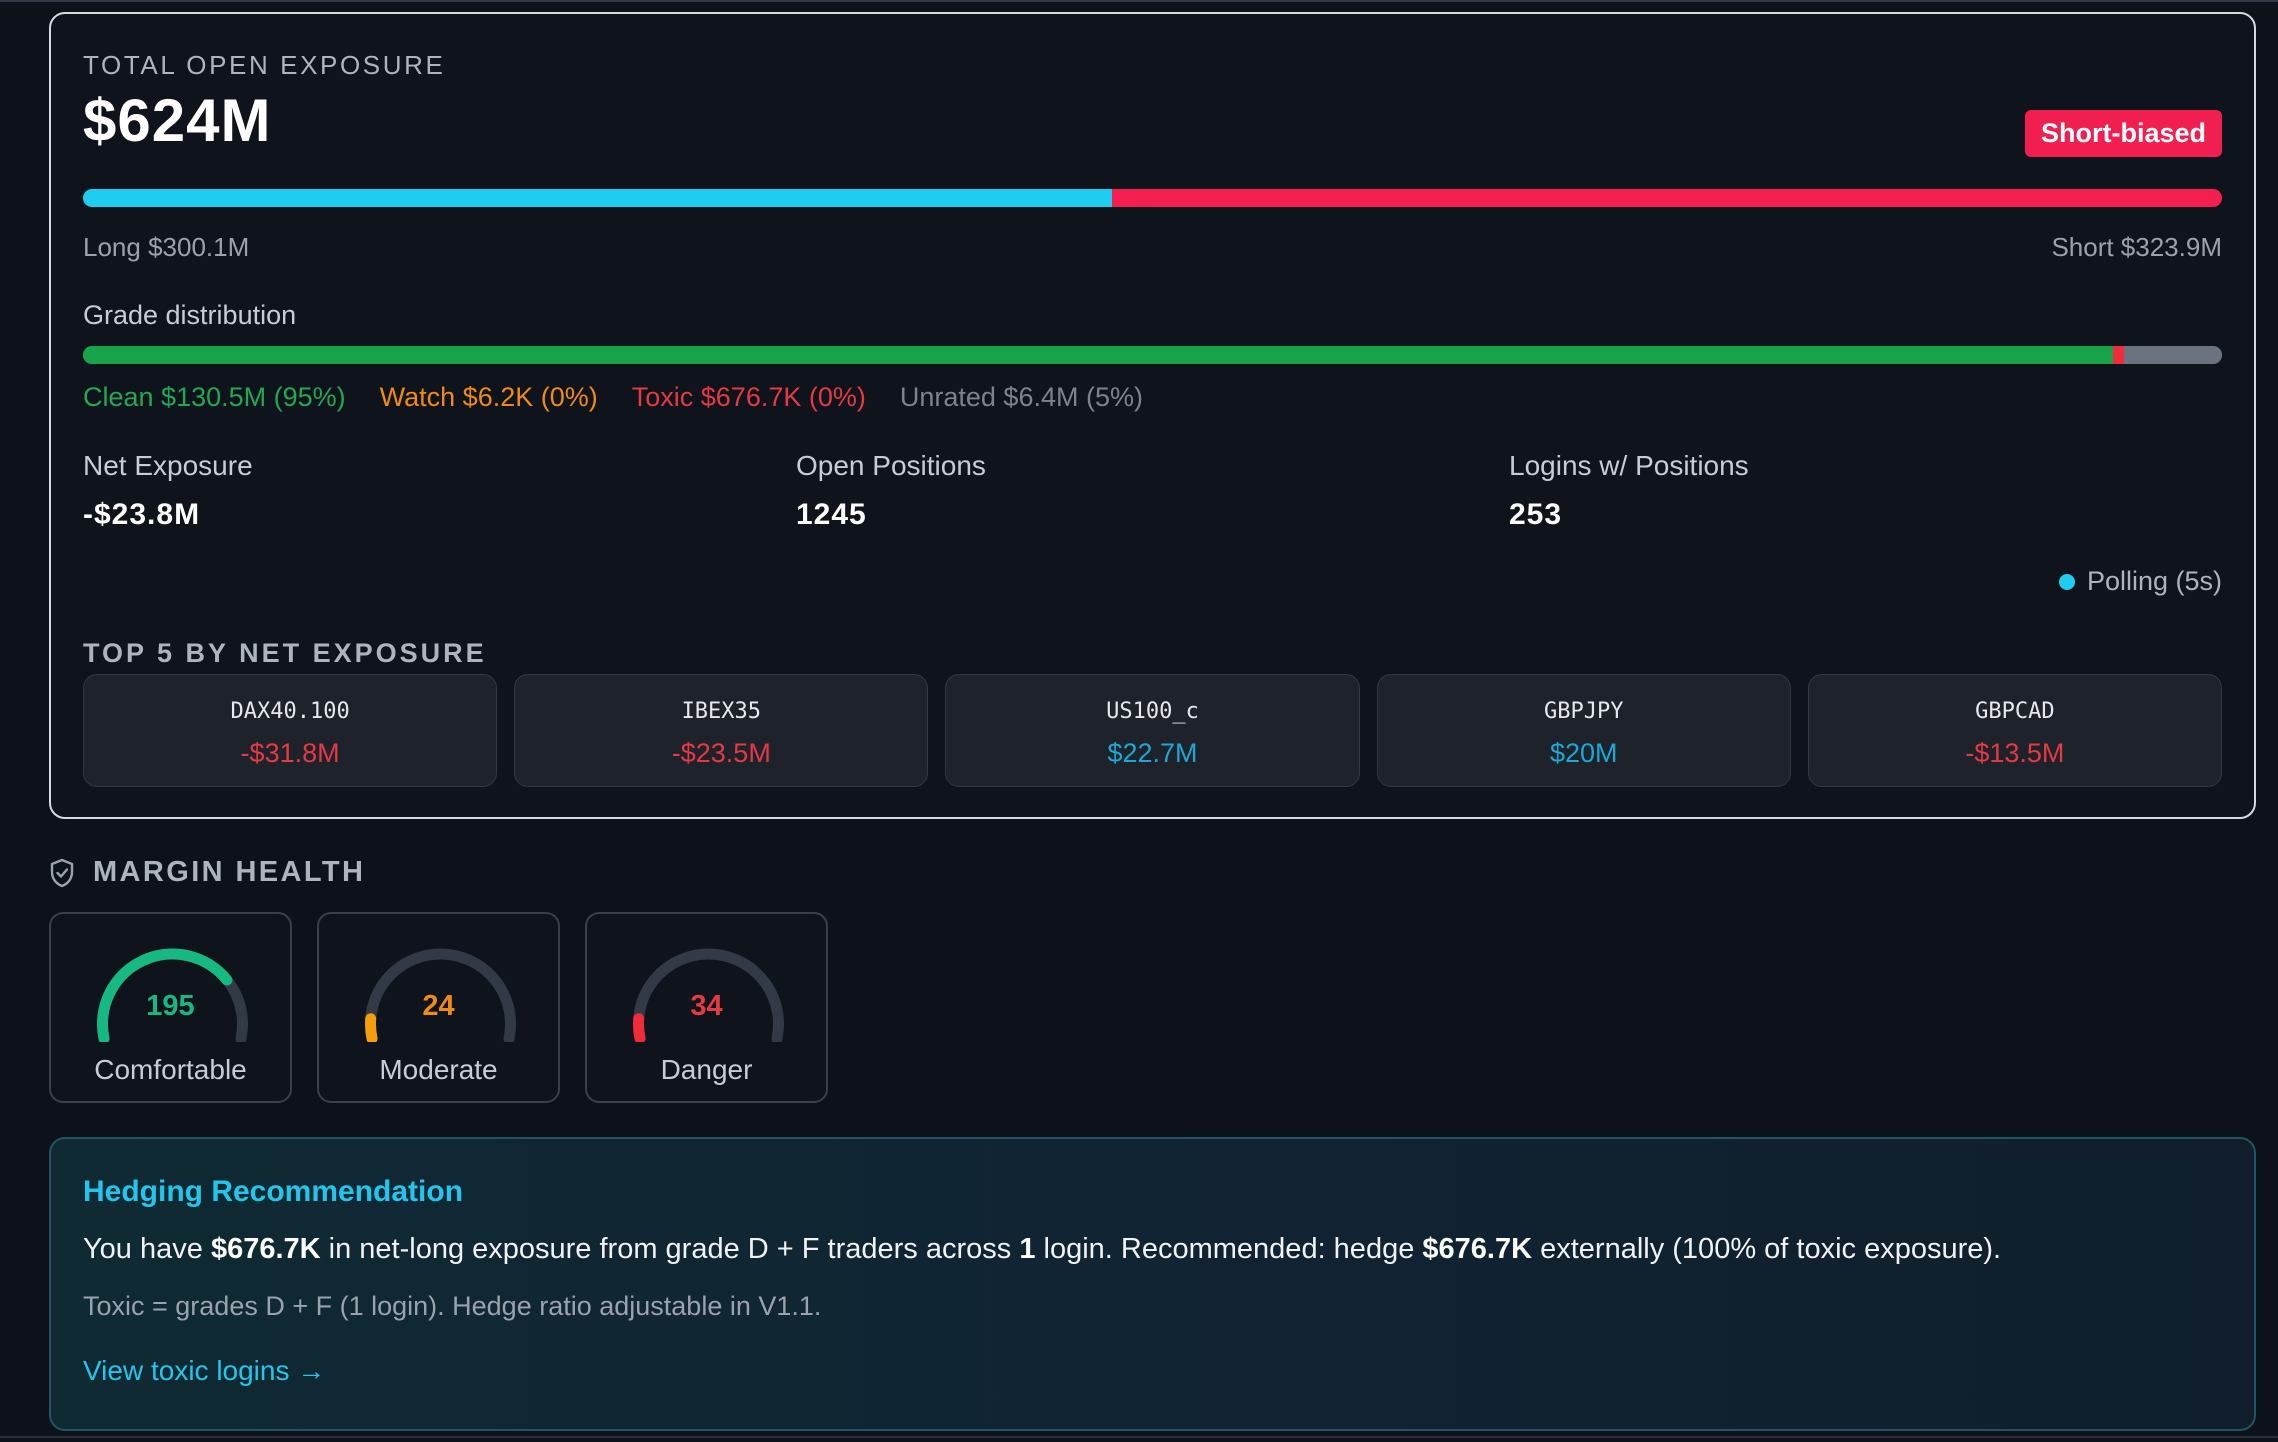  What do you see at coordinates (706, 1069) in the screenshot?
I see `gauge-label: Danger` at bounding box center [706, 1069].